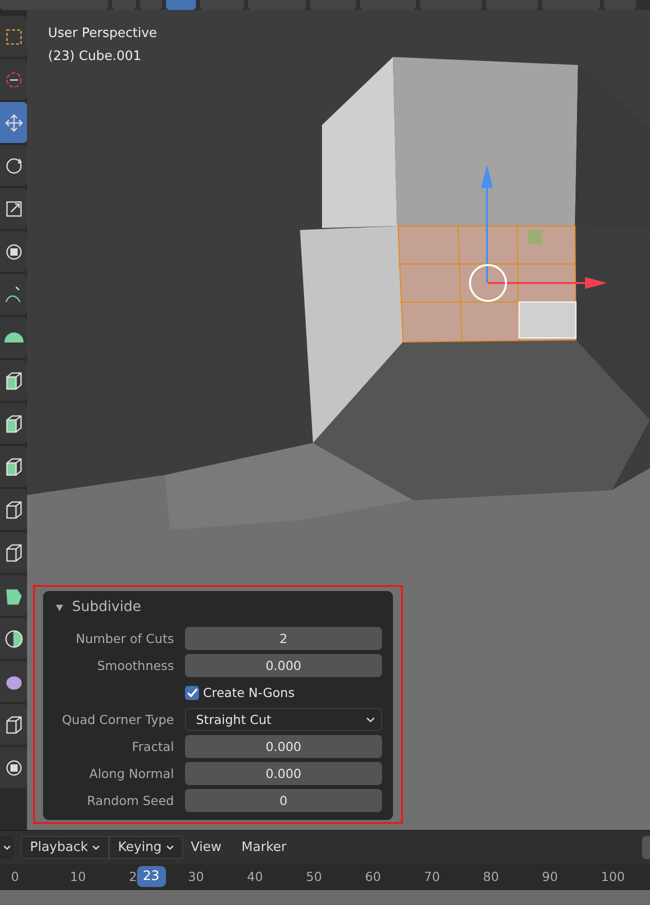  What do you see at coordinates (283, 638) in the screenshot?
I see `number-field: 2` at bounding box center [283, 638].